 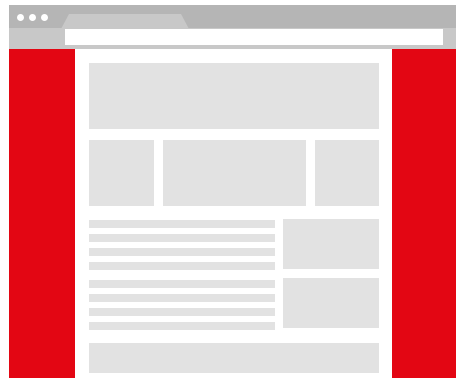 I want to click on hero-placeholder, so click(x=234, y=96).